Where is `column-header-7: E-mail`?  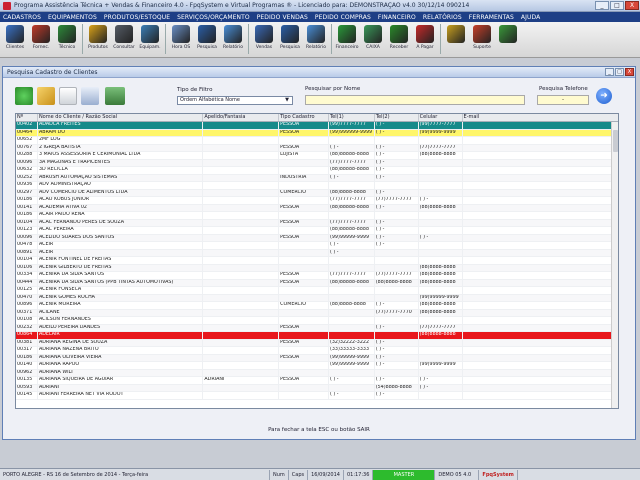
column-header-7: E-mail is located at coordinates (540, 117).